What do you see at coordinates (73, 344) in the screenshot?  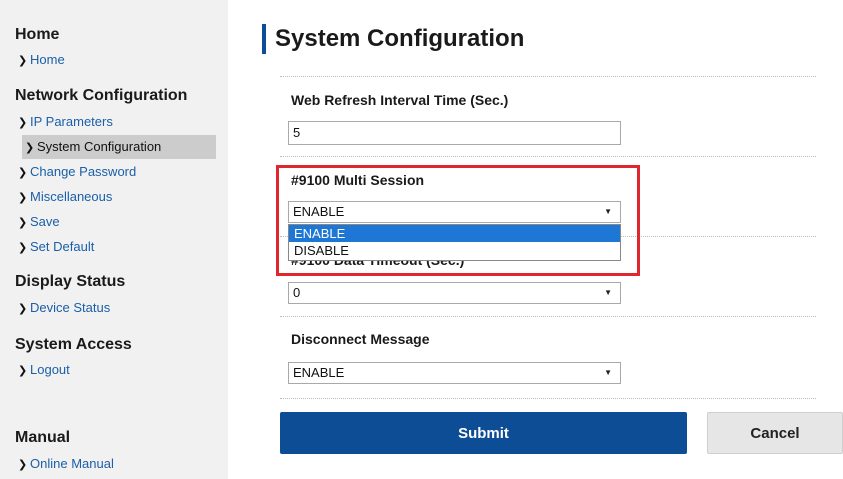 I see `sidebar-section-system-access: System Access` at bounding box center [73, 344].